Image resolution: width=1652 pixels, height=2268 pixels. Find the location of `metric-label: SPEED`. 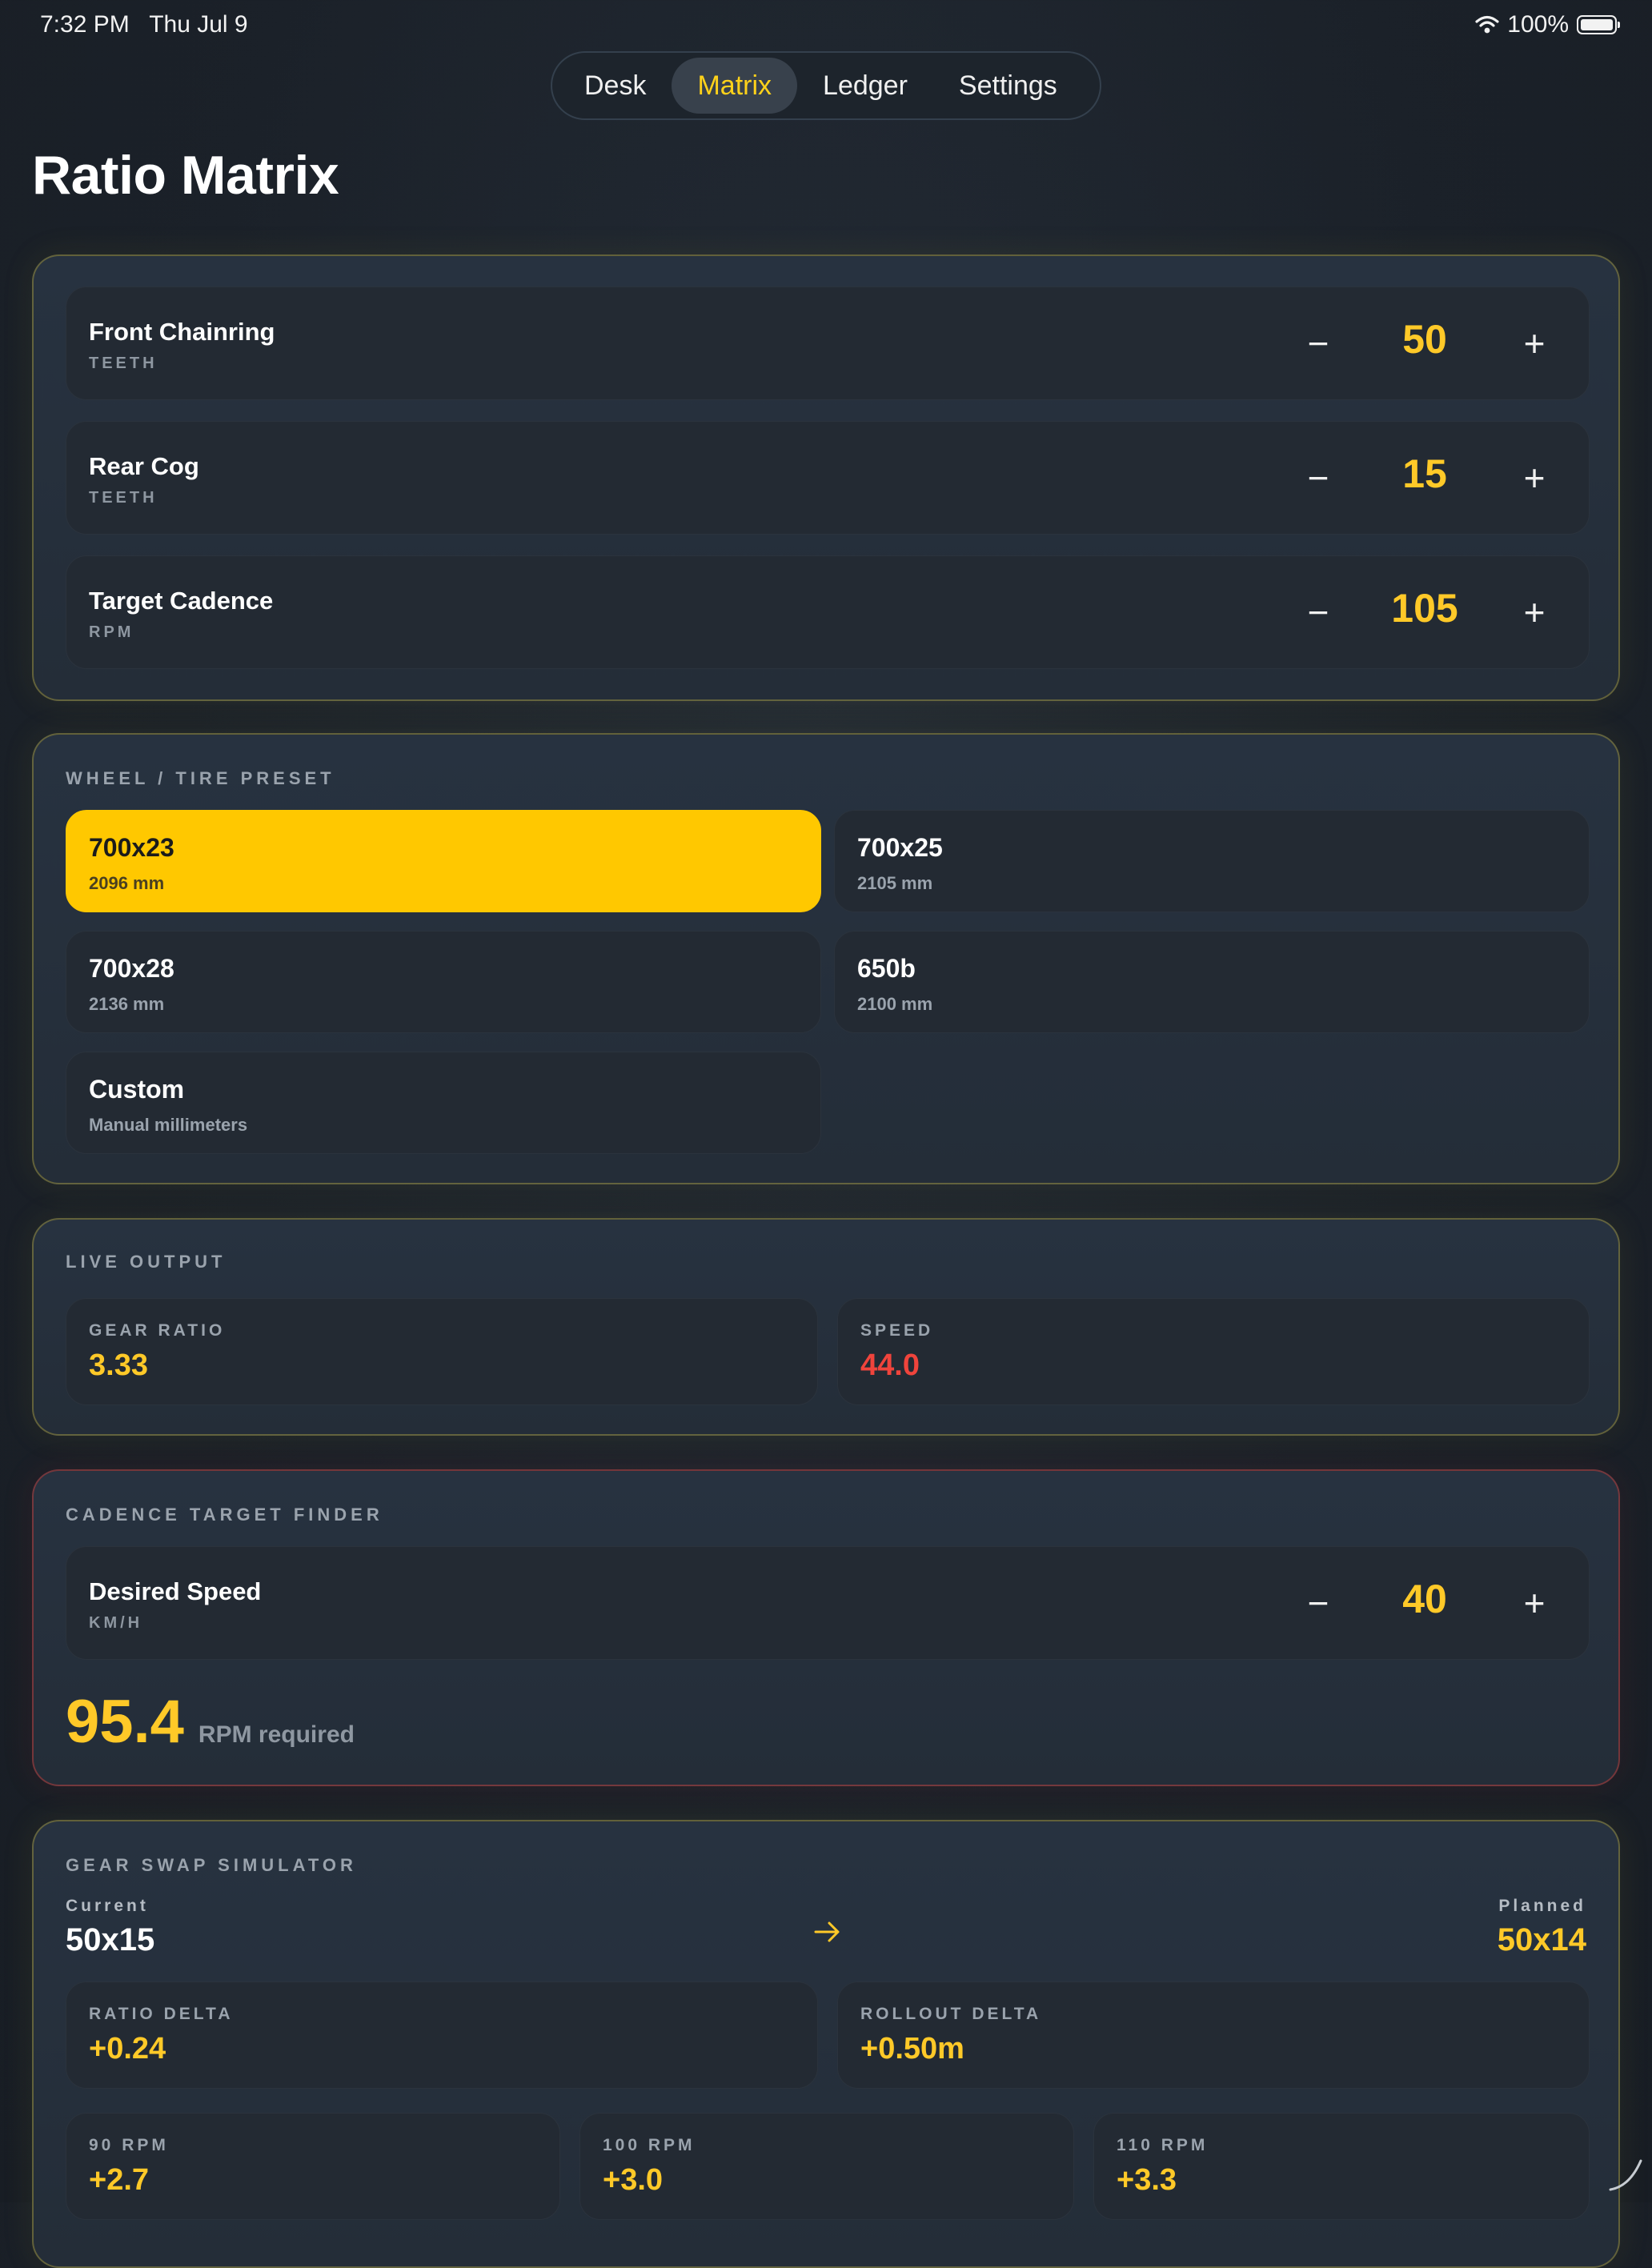

metric-label: SPEED is located at coordinates (897, 1330).